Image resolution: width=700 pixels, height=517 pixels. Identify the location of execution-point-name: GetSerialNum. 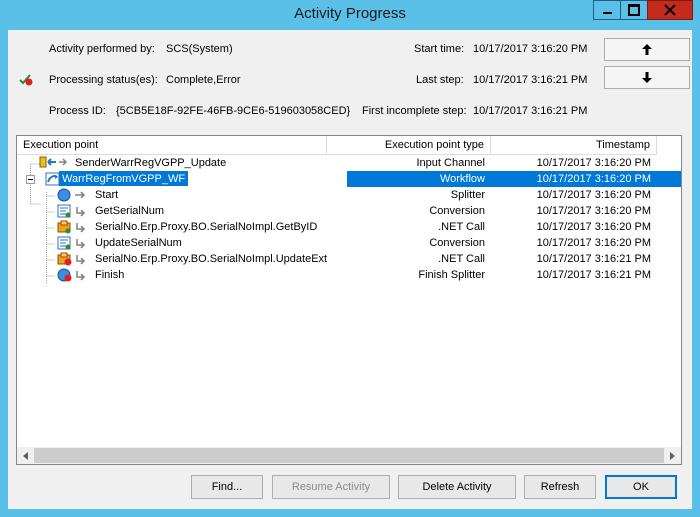
(130, 211).